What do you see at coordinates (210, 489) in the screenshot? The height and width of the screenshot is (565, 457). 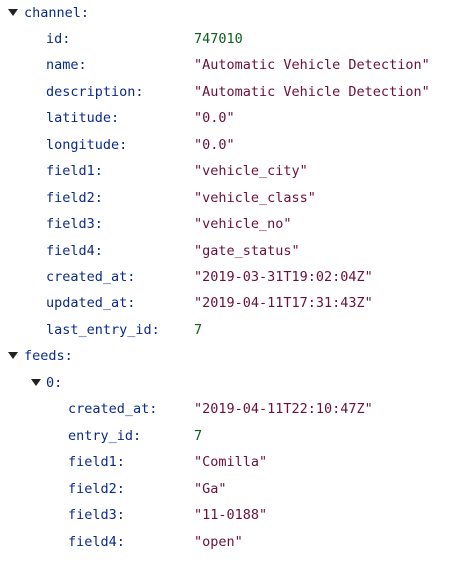 I see `field-value: "Ga"` at bounding box center [210, 489].